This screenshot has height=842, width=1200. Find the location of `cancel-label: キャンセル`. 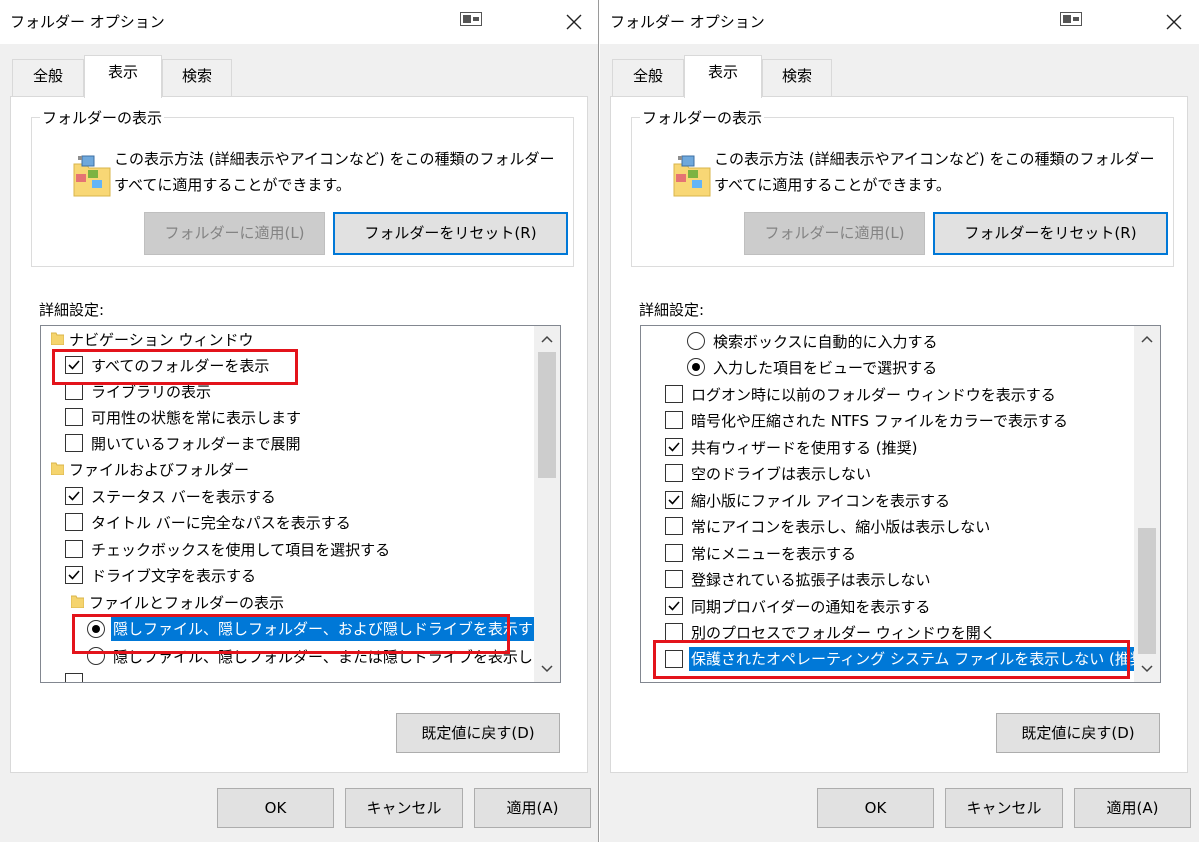

cancel-label: キャンセル is located at coordinates (404, 808).